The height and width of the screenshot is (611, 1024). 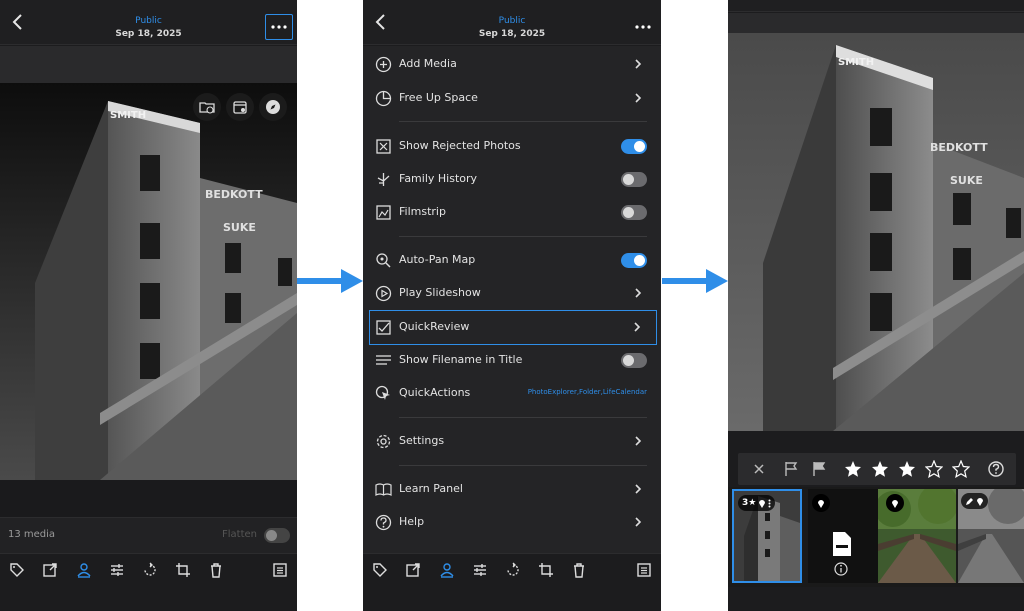 I want to click on thumbnail-bridge-bw, so click(x=991, y=536).